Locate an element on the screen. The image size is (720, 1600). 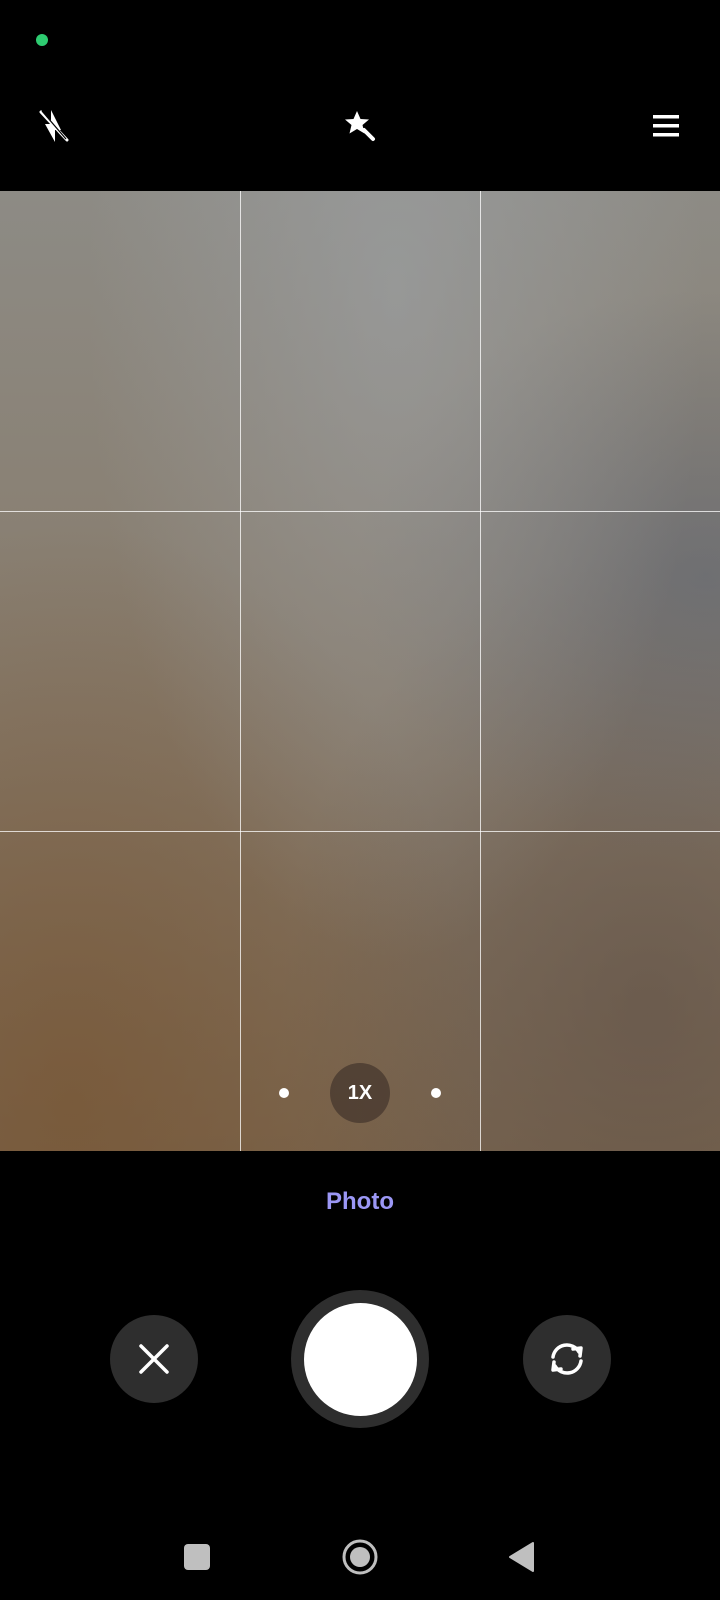
back-button is located at coordinates (522, 1557).